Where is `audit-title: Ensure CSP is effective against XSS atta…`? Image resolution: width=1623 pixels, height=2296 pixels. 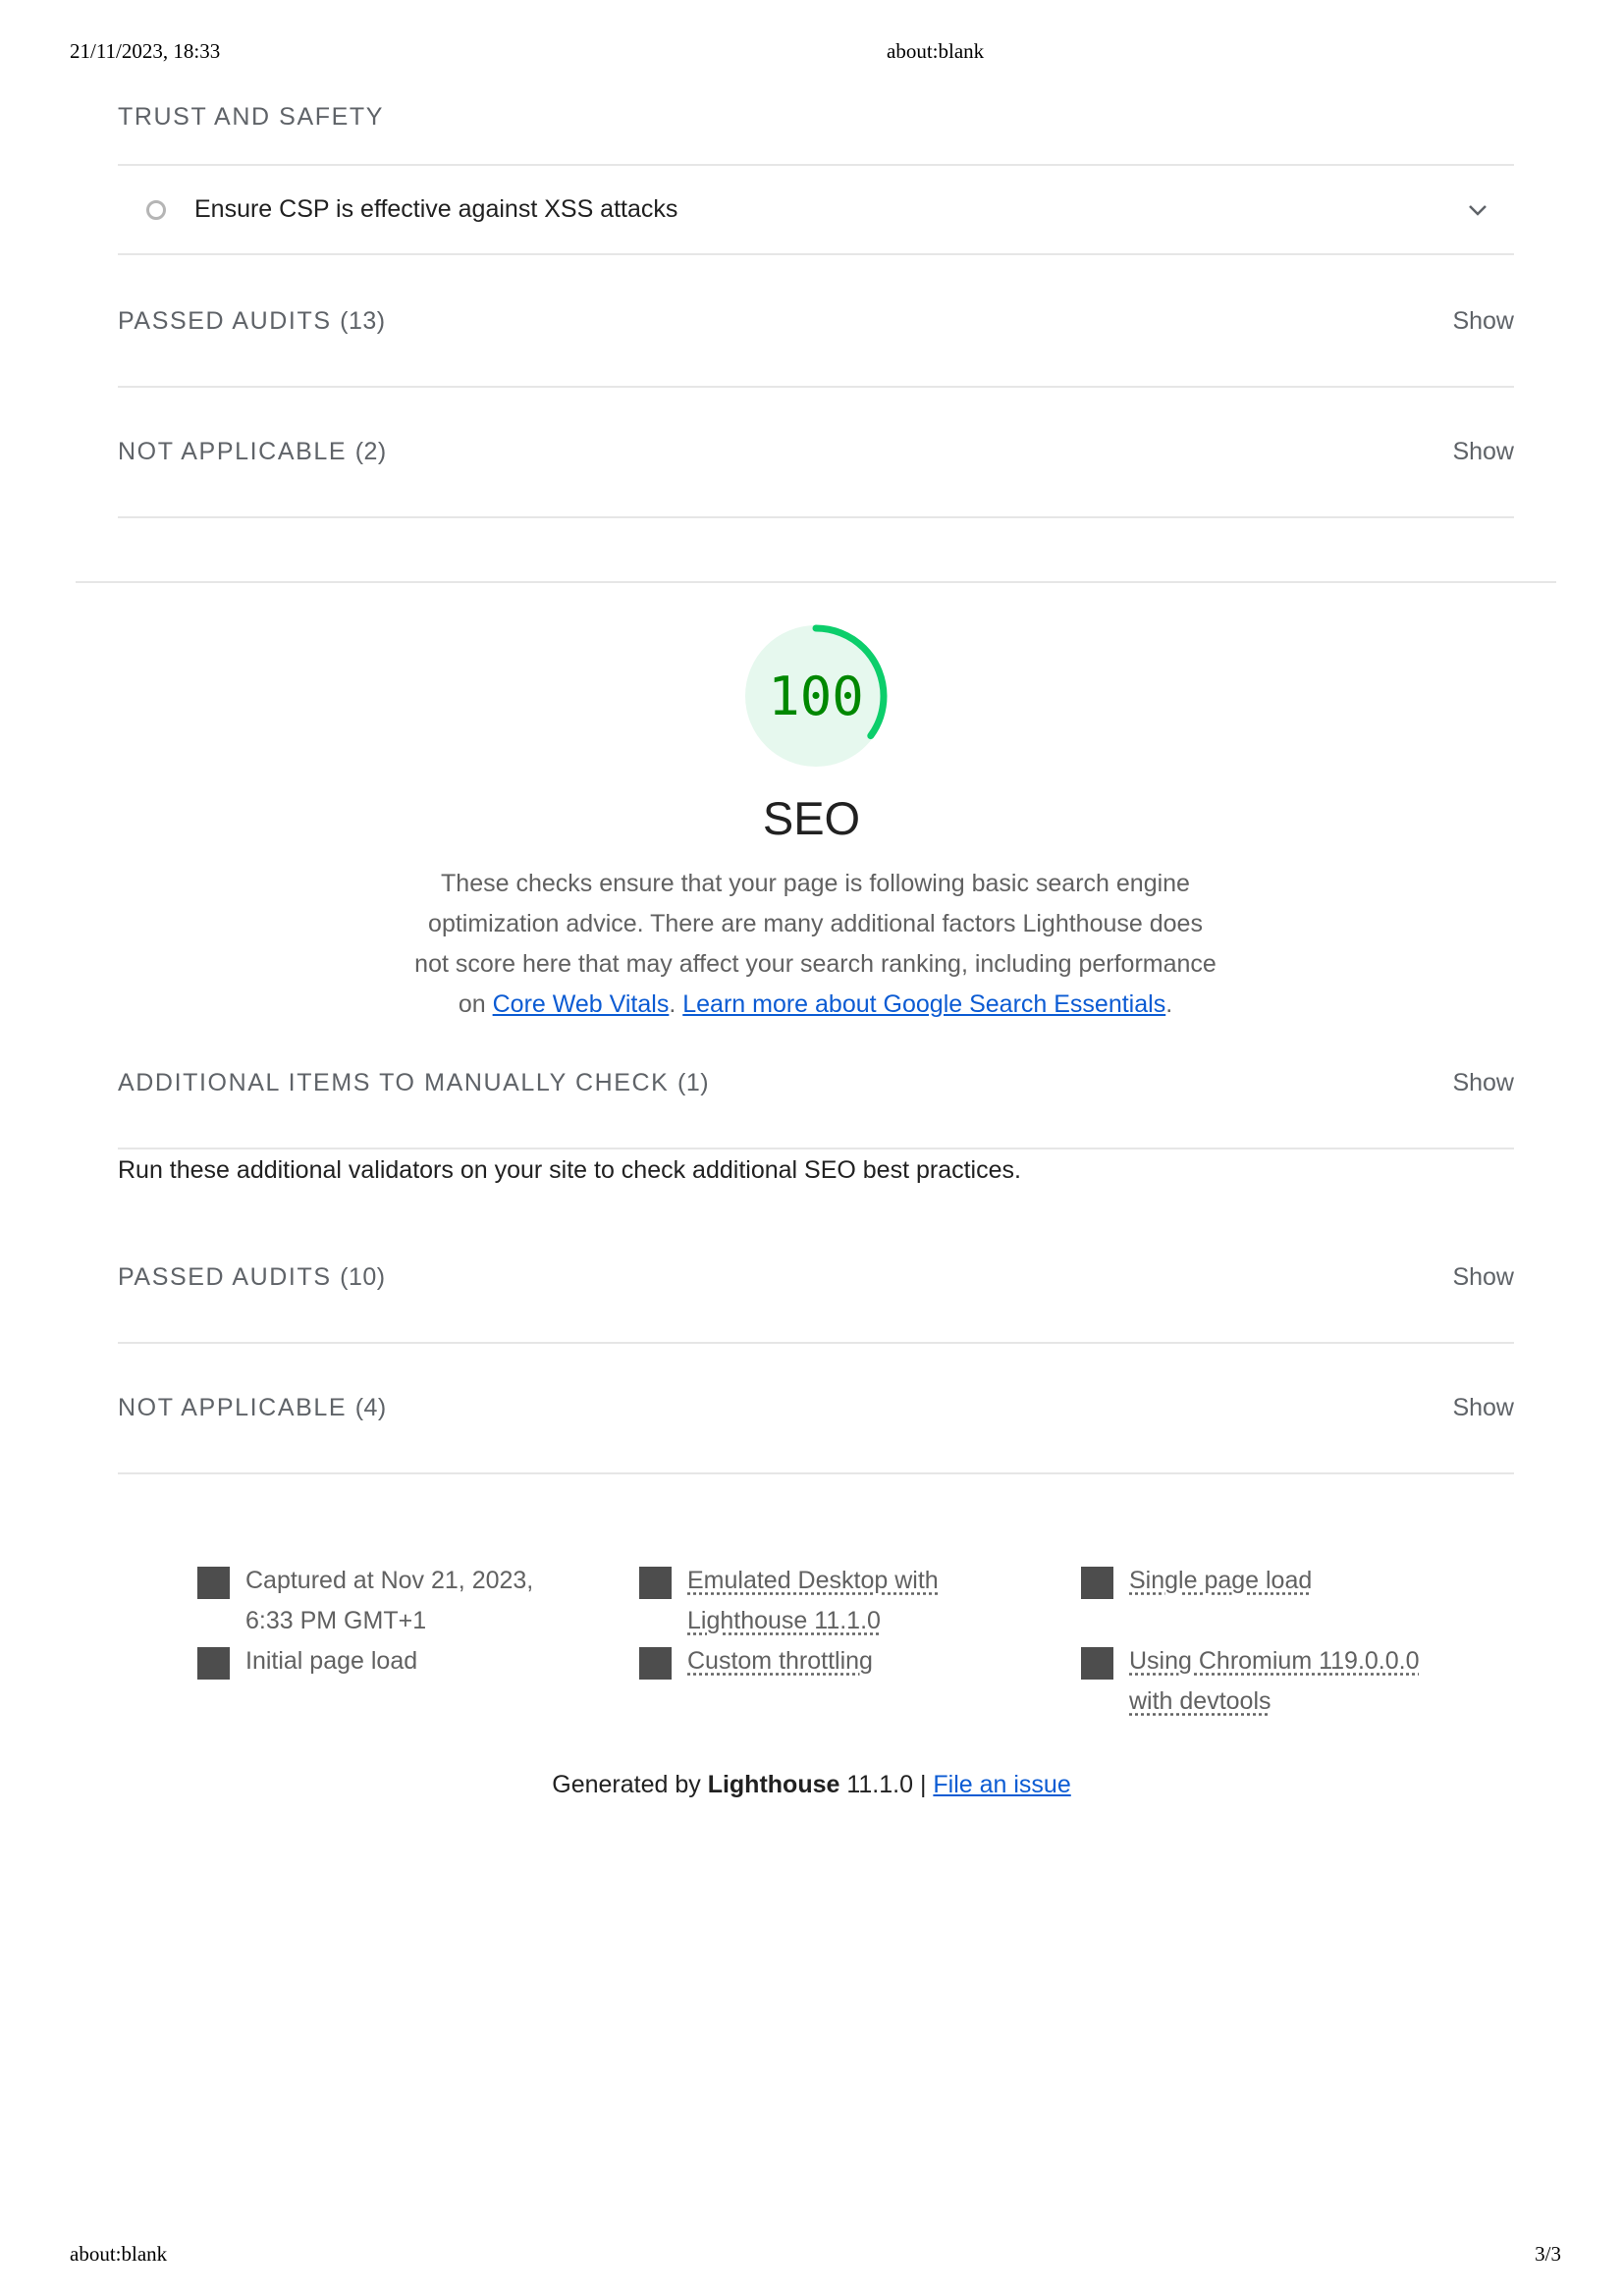
audit-title: Ensure CSP is effective against XSS atta… is located at coordinates (436, 209).